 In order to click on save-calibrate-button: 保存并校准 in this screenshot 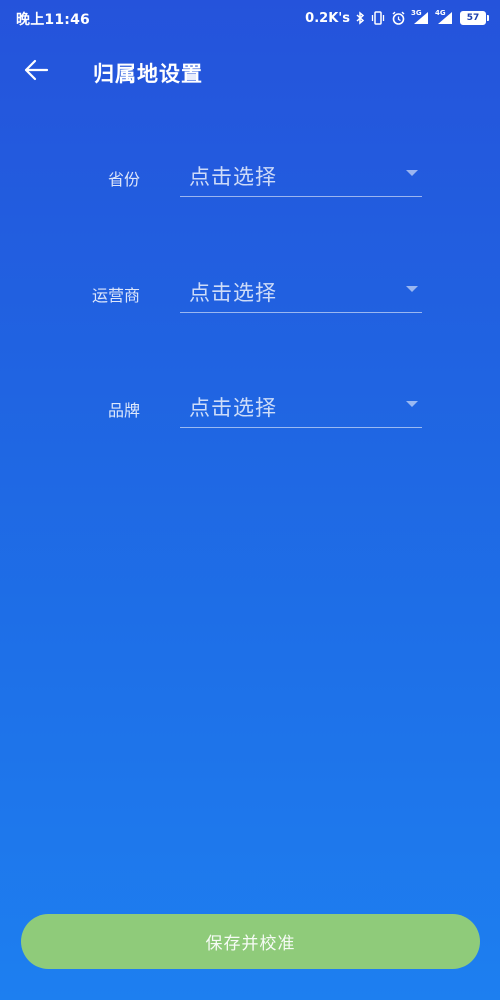, I will do `click(250, 941)`.